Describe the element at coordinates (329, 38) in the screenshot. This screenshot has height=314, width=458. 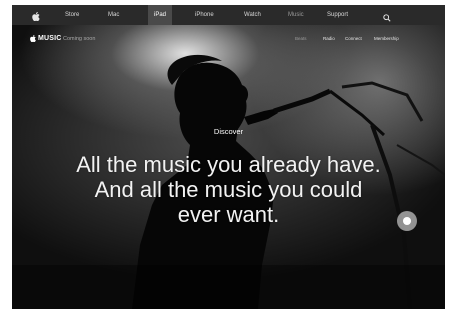
I see `subnav-radio: Radio` at that location.